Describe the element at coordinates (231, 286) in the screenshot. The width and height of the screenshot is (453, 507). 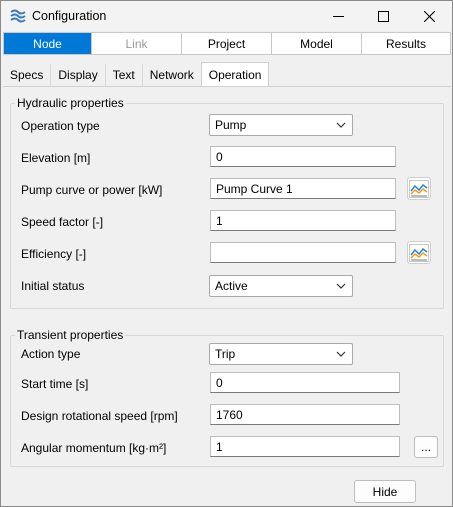
I see `initial-status-value: Active` at that location.